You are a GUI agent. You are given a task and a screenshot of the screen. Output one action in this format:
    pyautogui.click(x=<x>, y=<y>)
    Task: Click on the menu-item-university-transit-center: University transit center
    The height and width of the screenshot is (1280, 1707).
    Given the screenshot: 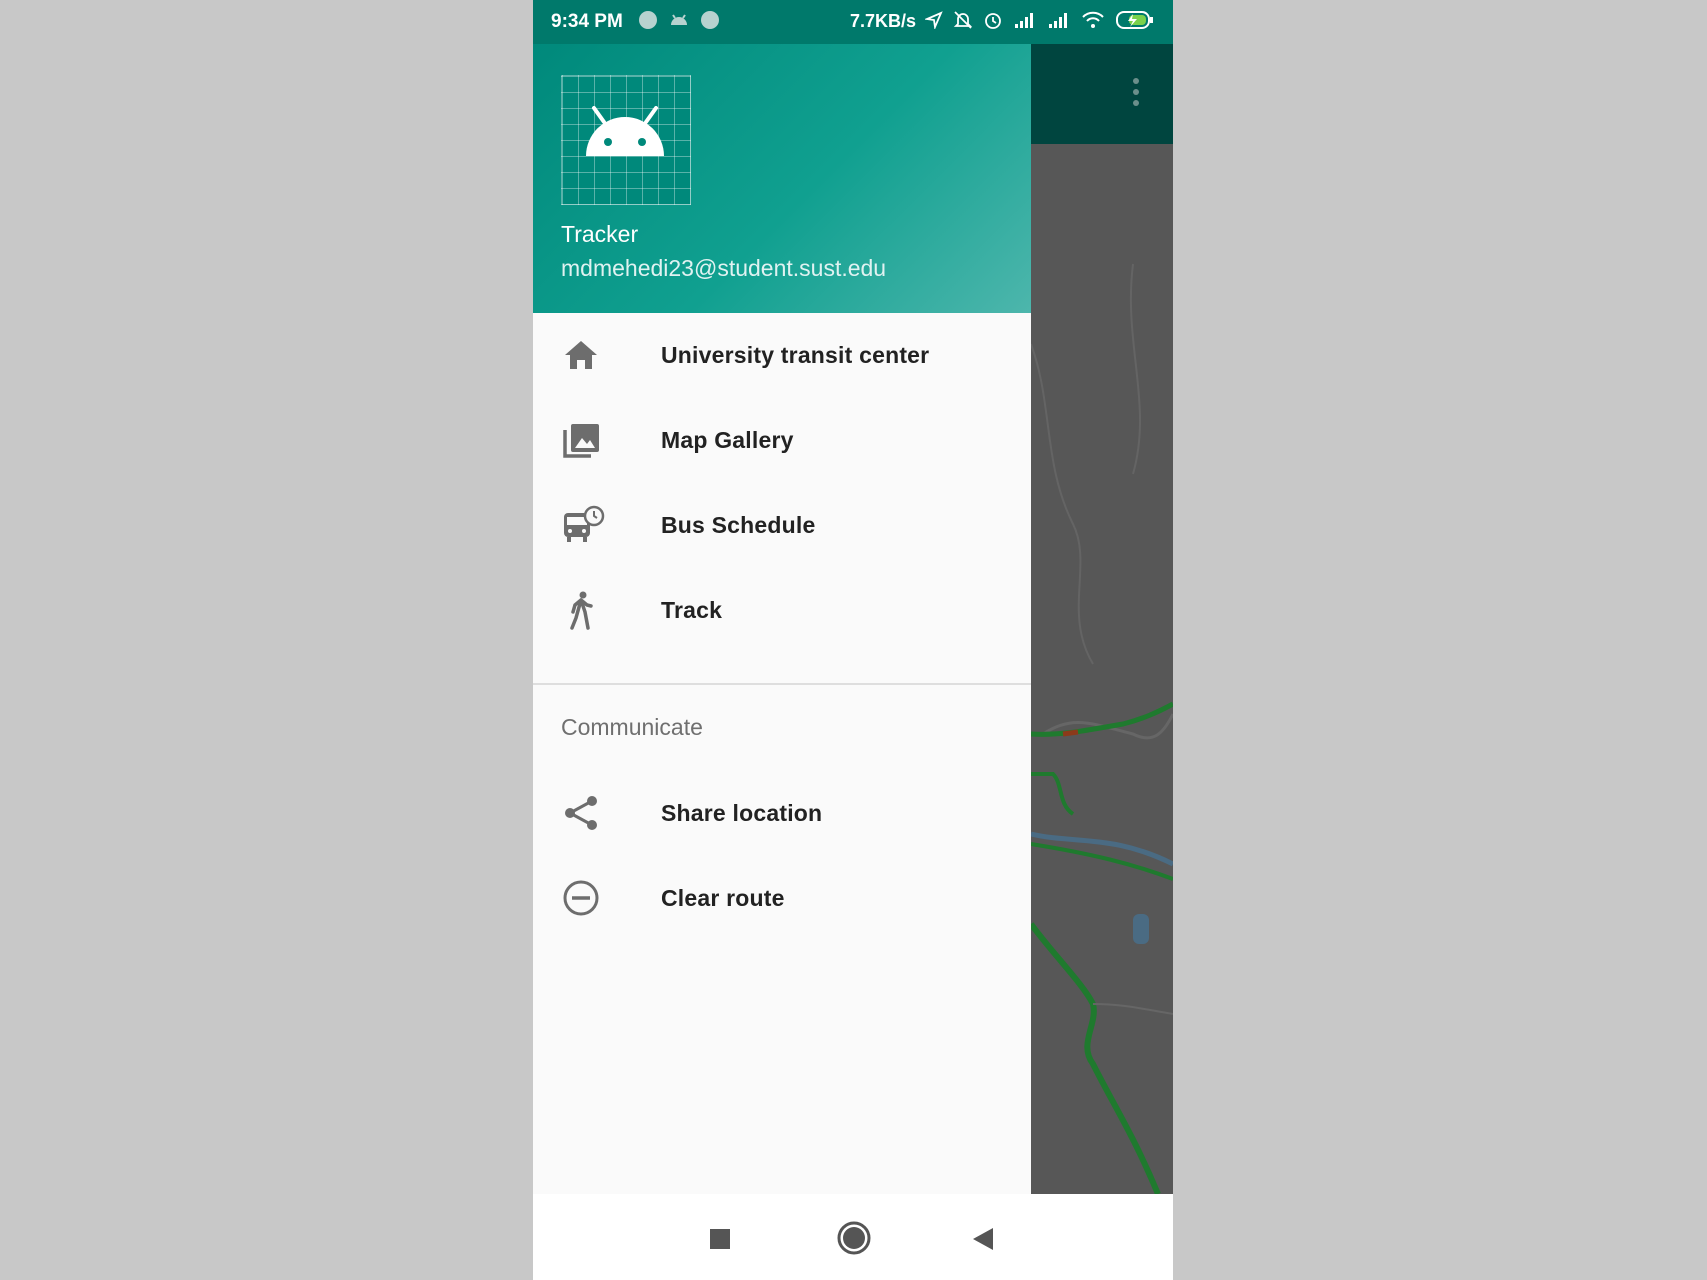 What is the action you would take?
    pyautogui.click(x=782, y=355)
    